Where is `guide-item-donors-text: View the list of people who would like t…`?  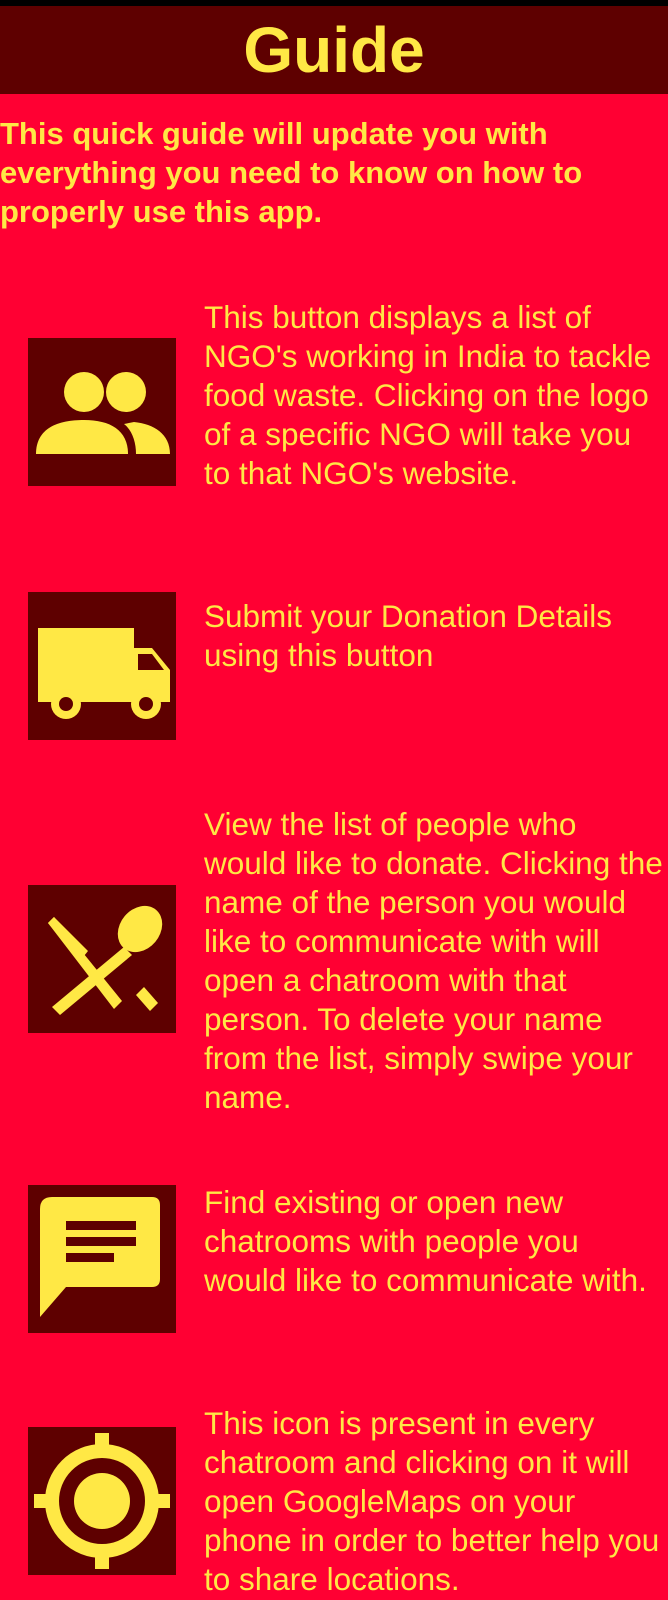
guide-item-donors-text: View the list of people who would like t… is located at coordinates (433, 960).